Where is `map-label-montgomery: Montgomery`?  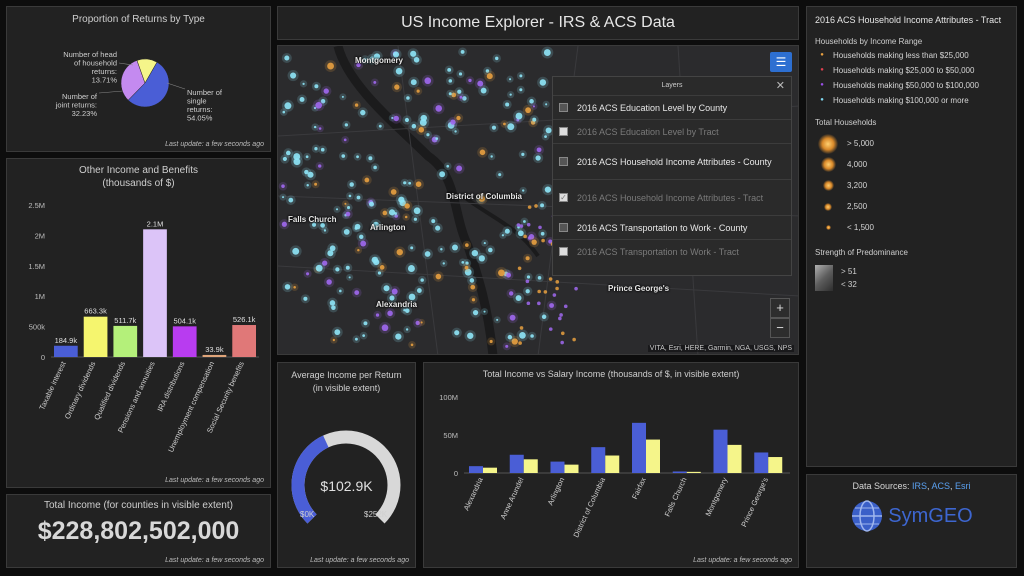
map-label-montgomery: Montgomery is located at coordinates (379, 60).